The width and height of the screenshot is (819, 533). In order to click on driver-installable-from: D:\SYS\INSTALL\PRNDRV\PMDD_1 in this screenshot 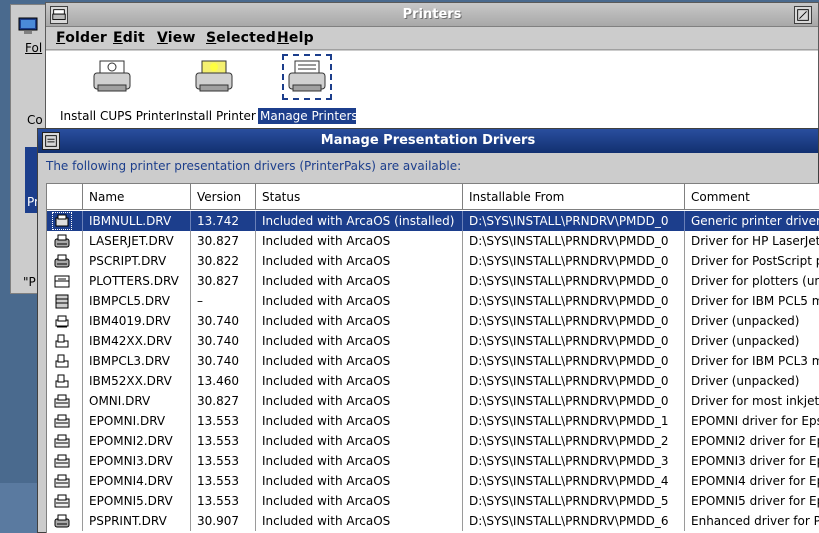, I will do `click(574, 421)`.